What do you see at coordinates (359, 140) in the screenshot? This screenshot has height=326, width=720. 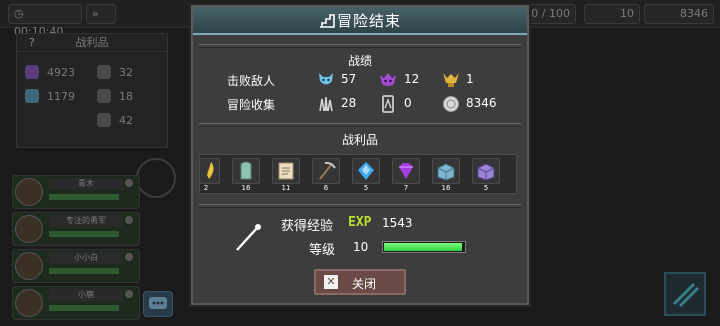 I see `loot-section-title: 战利品` at bounding box center [359, 140].